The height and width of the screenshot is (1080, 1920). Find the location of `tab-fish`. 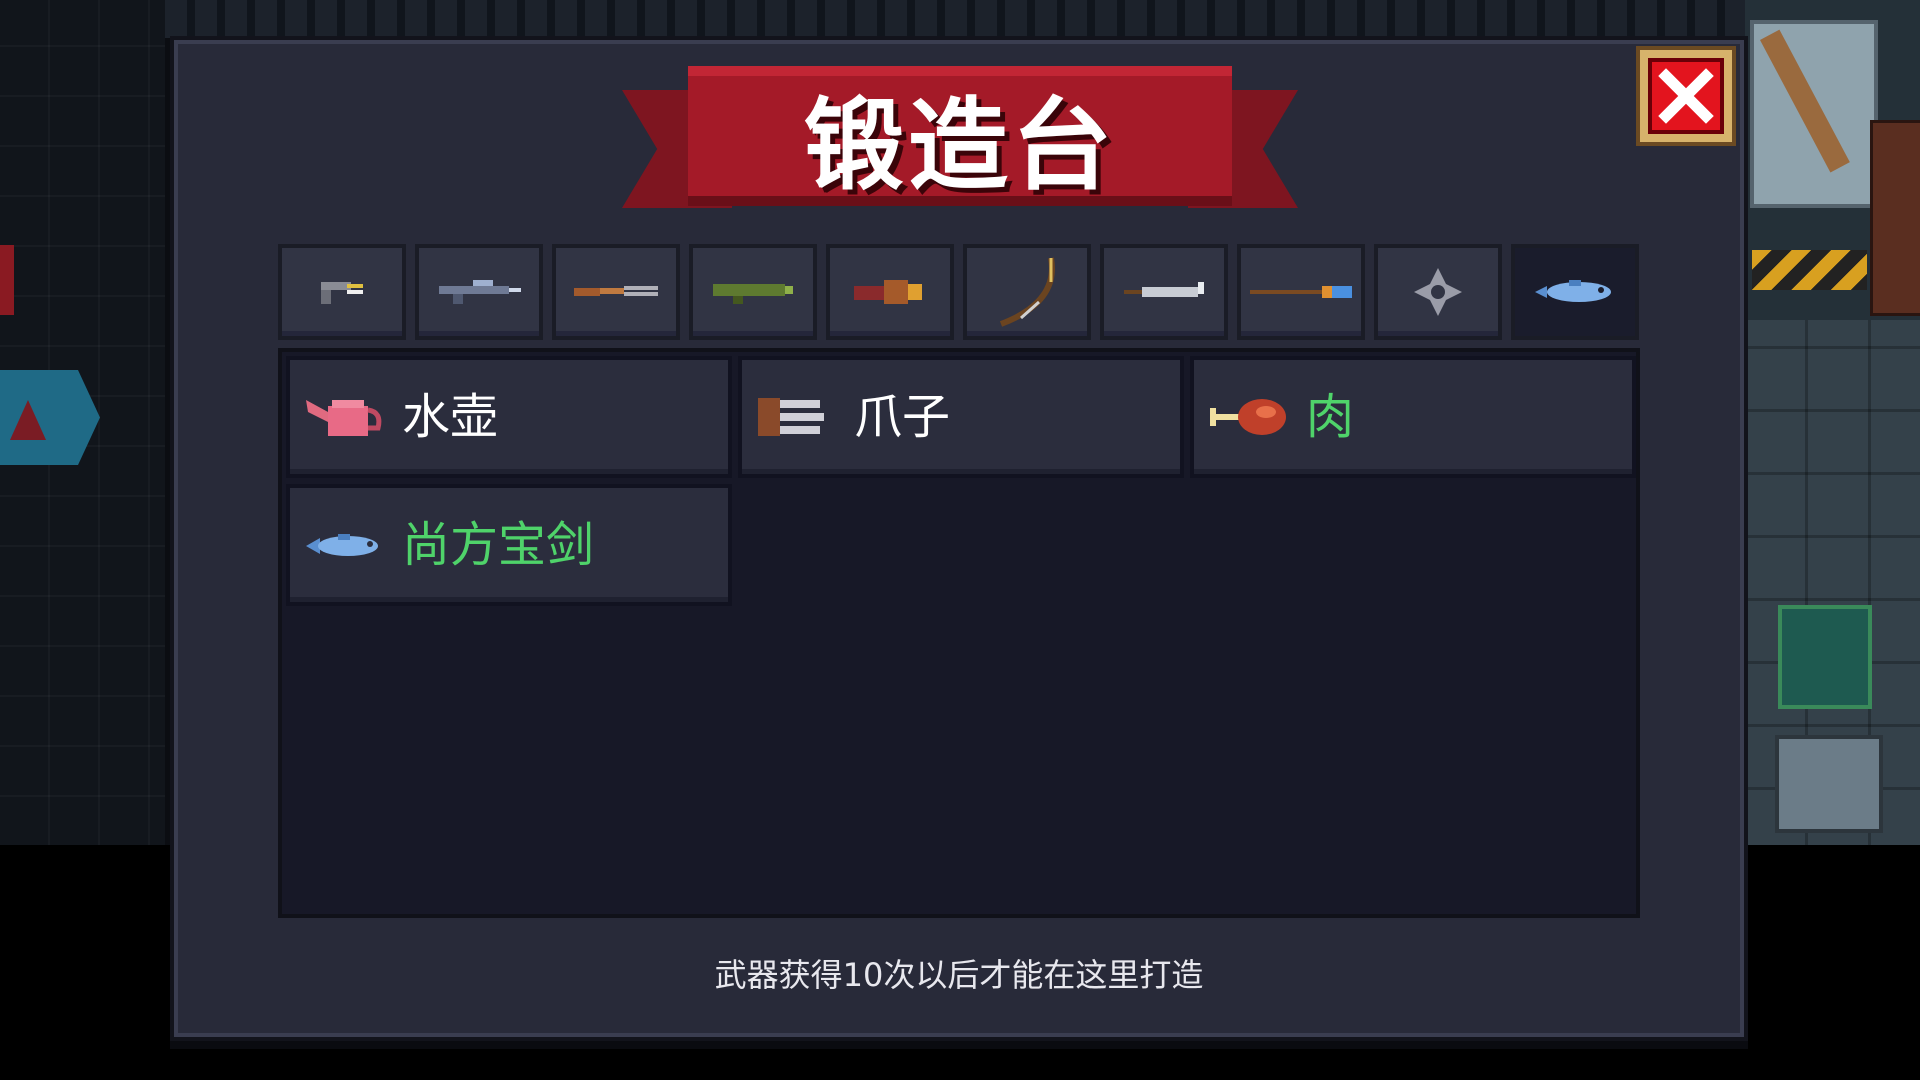

tab-fish is located at coordinates (1575, 292).